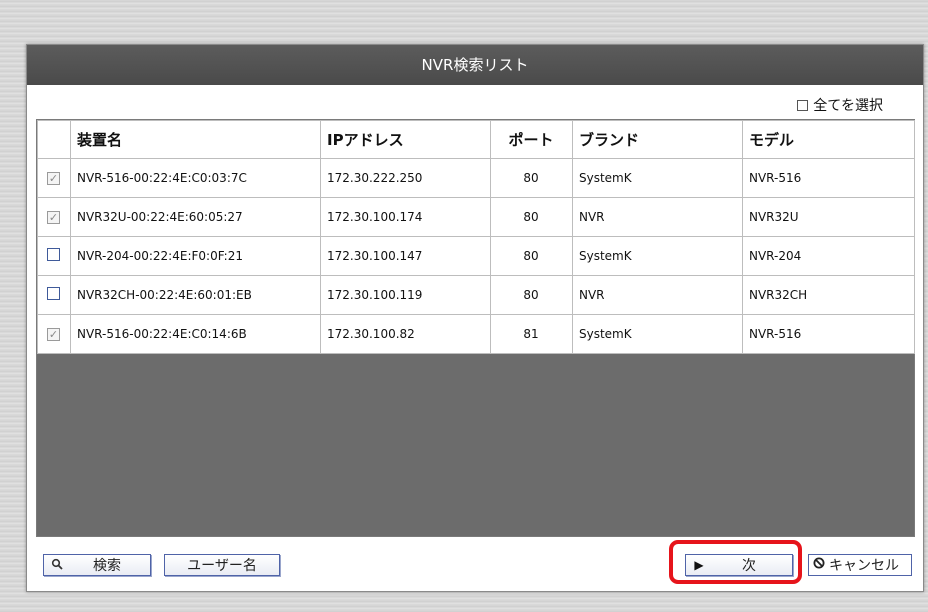 This screenshot has width=928, height=612. I want to click on dialog-title: NVR検索リスト, so click(475, 65).